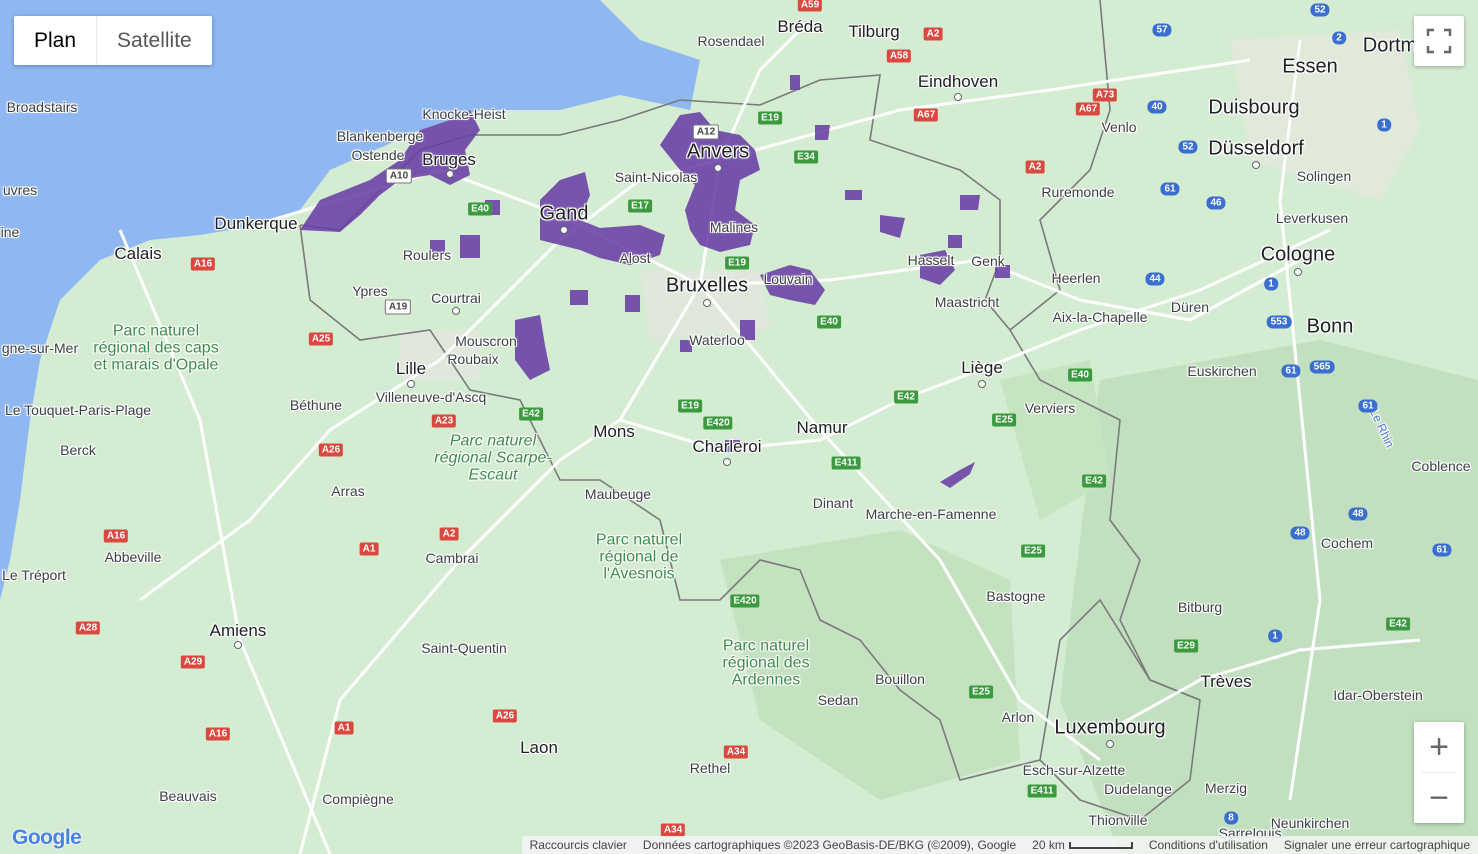 This screenshot has height=854, width=1478. Describe the element at coordinates (578, 845) in the screenshot. I see `keyboard-shortcuts-link: Raccourcis clavier` at that location.